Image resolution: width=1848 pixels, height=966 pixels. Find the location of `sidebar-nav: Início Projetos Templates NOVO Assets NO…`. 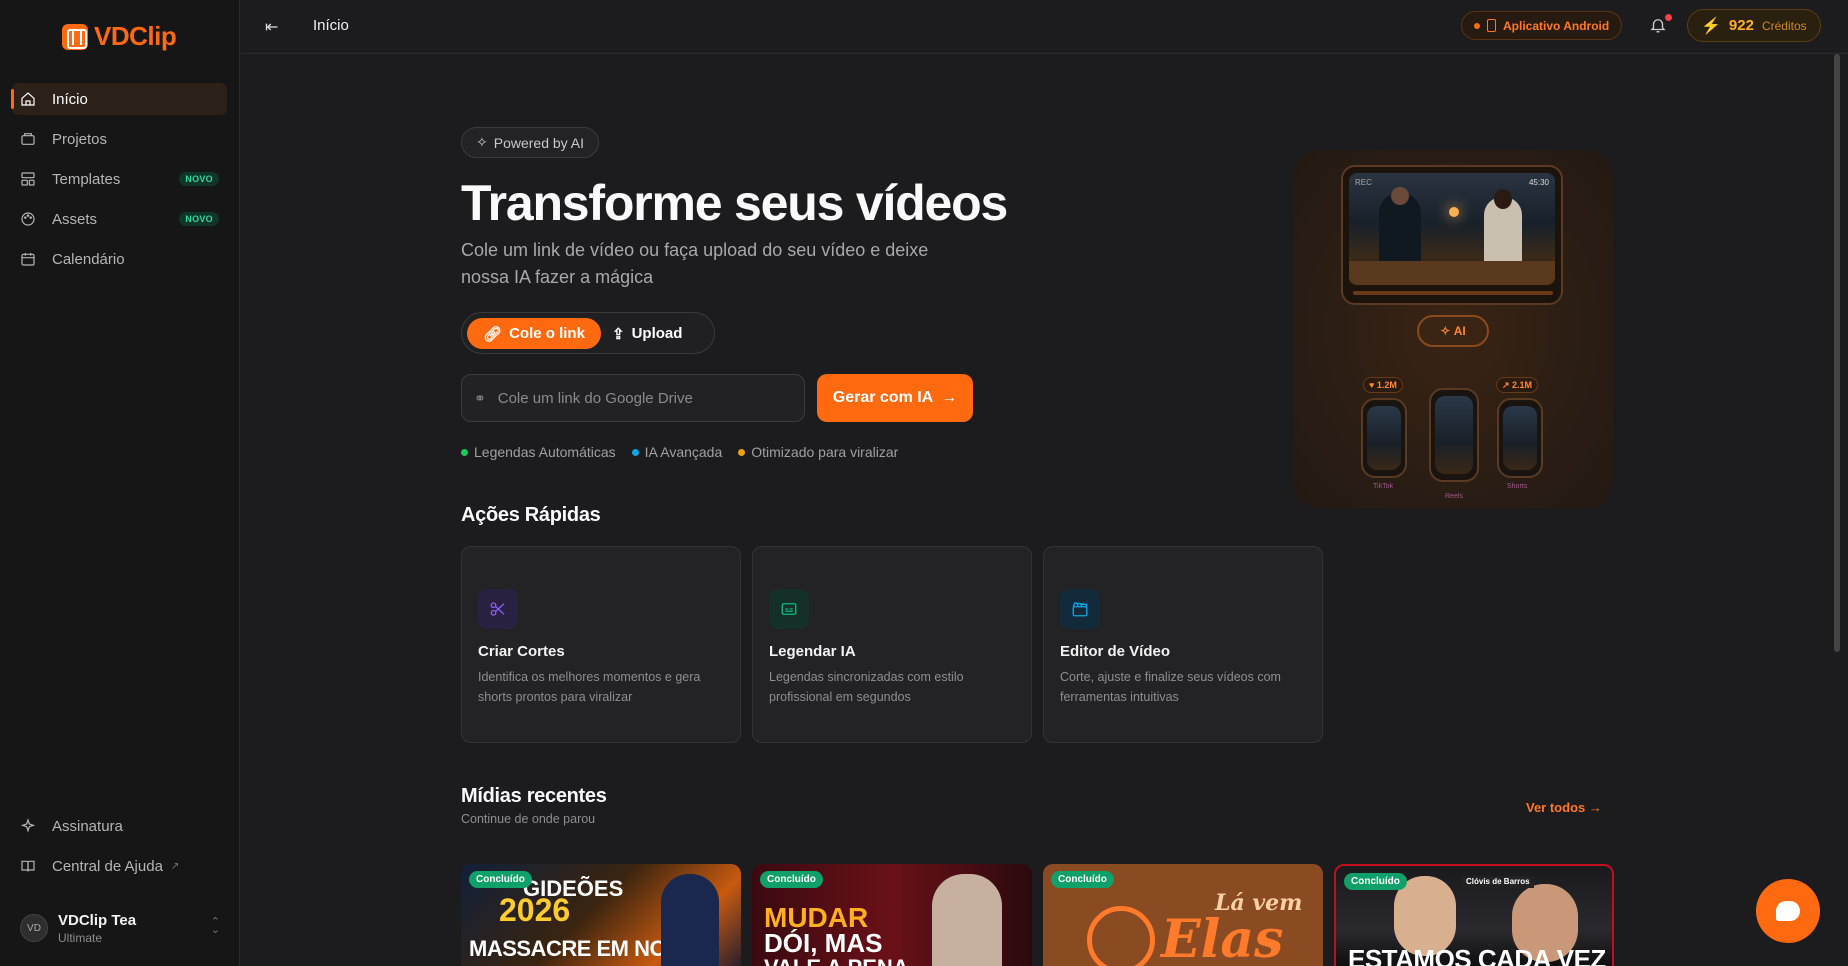

sidebar-nav: Início Projetos Templates NOVO Assets NO… is located at coordinates (119, 183).